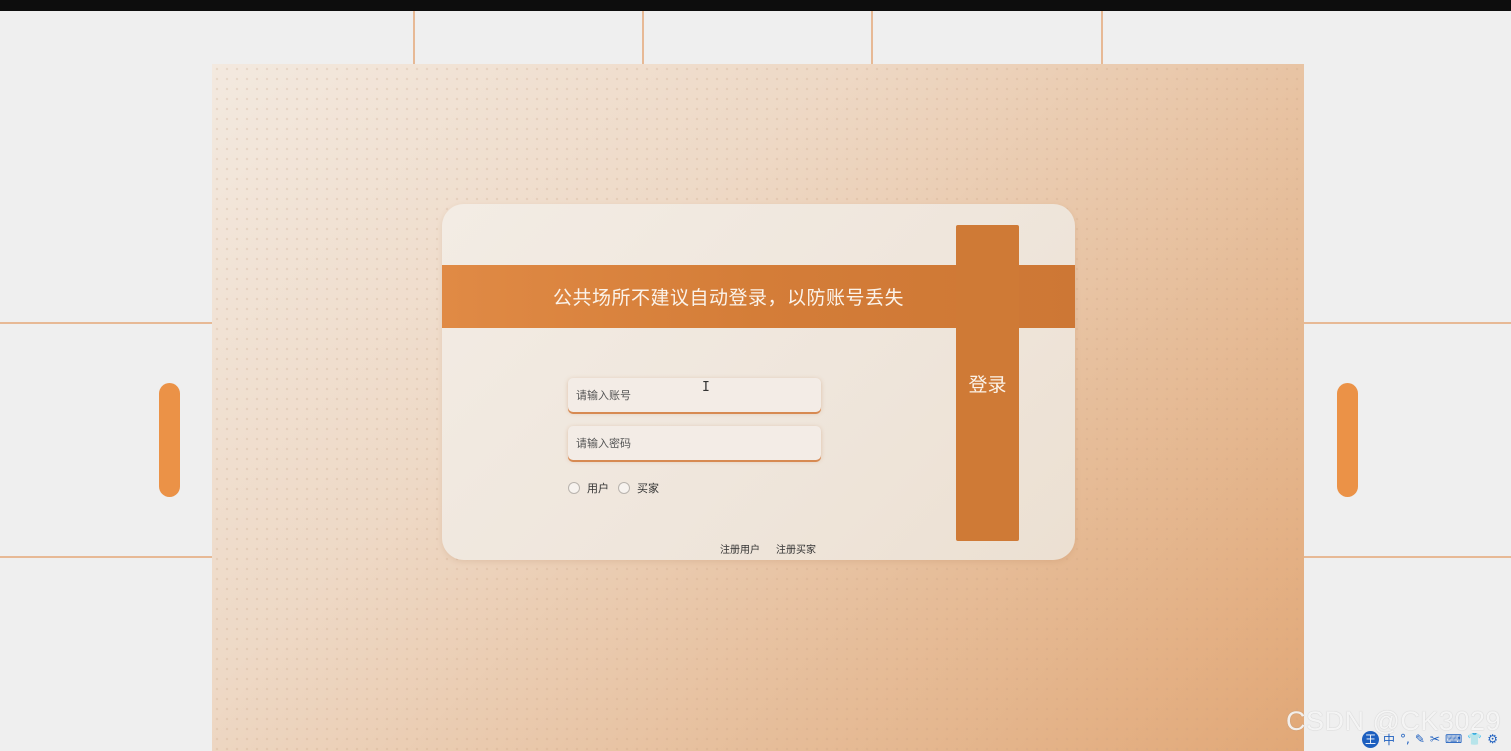 The width and height of the screenshot is (1511, 751). I want to click on text-cursor-icon: I, so click(706, 387).